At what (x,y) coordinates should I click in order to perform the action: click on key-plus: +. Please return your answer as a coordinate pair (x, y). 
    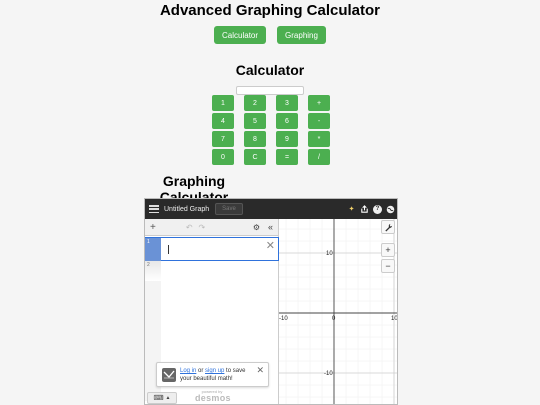
    Looking at the image, I should click on (319, 103).